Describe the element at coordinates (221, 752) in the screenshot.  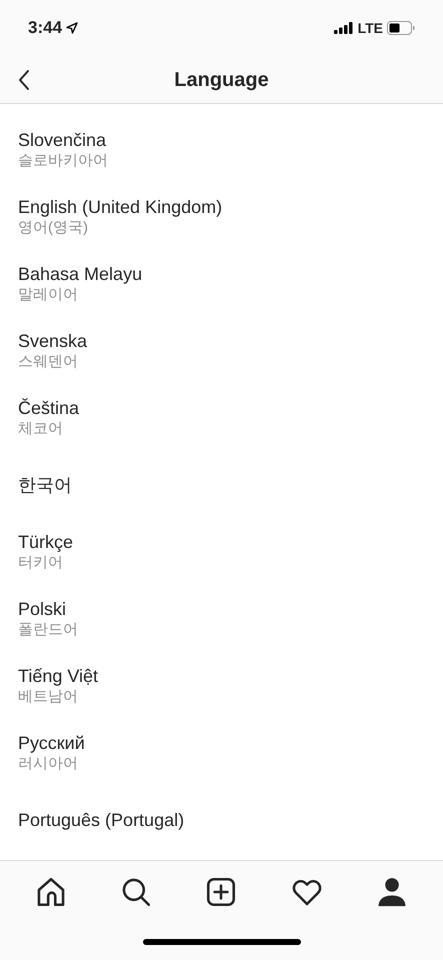
I see `language-item: Русский 러시아어` at that location.